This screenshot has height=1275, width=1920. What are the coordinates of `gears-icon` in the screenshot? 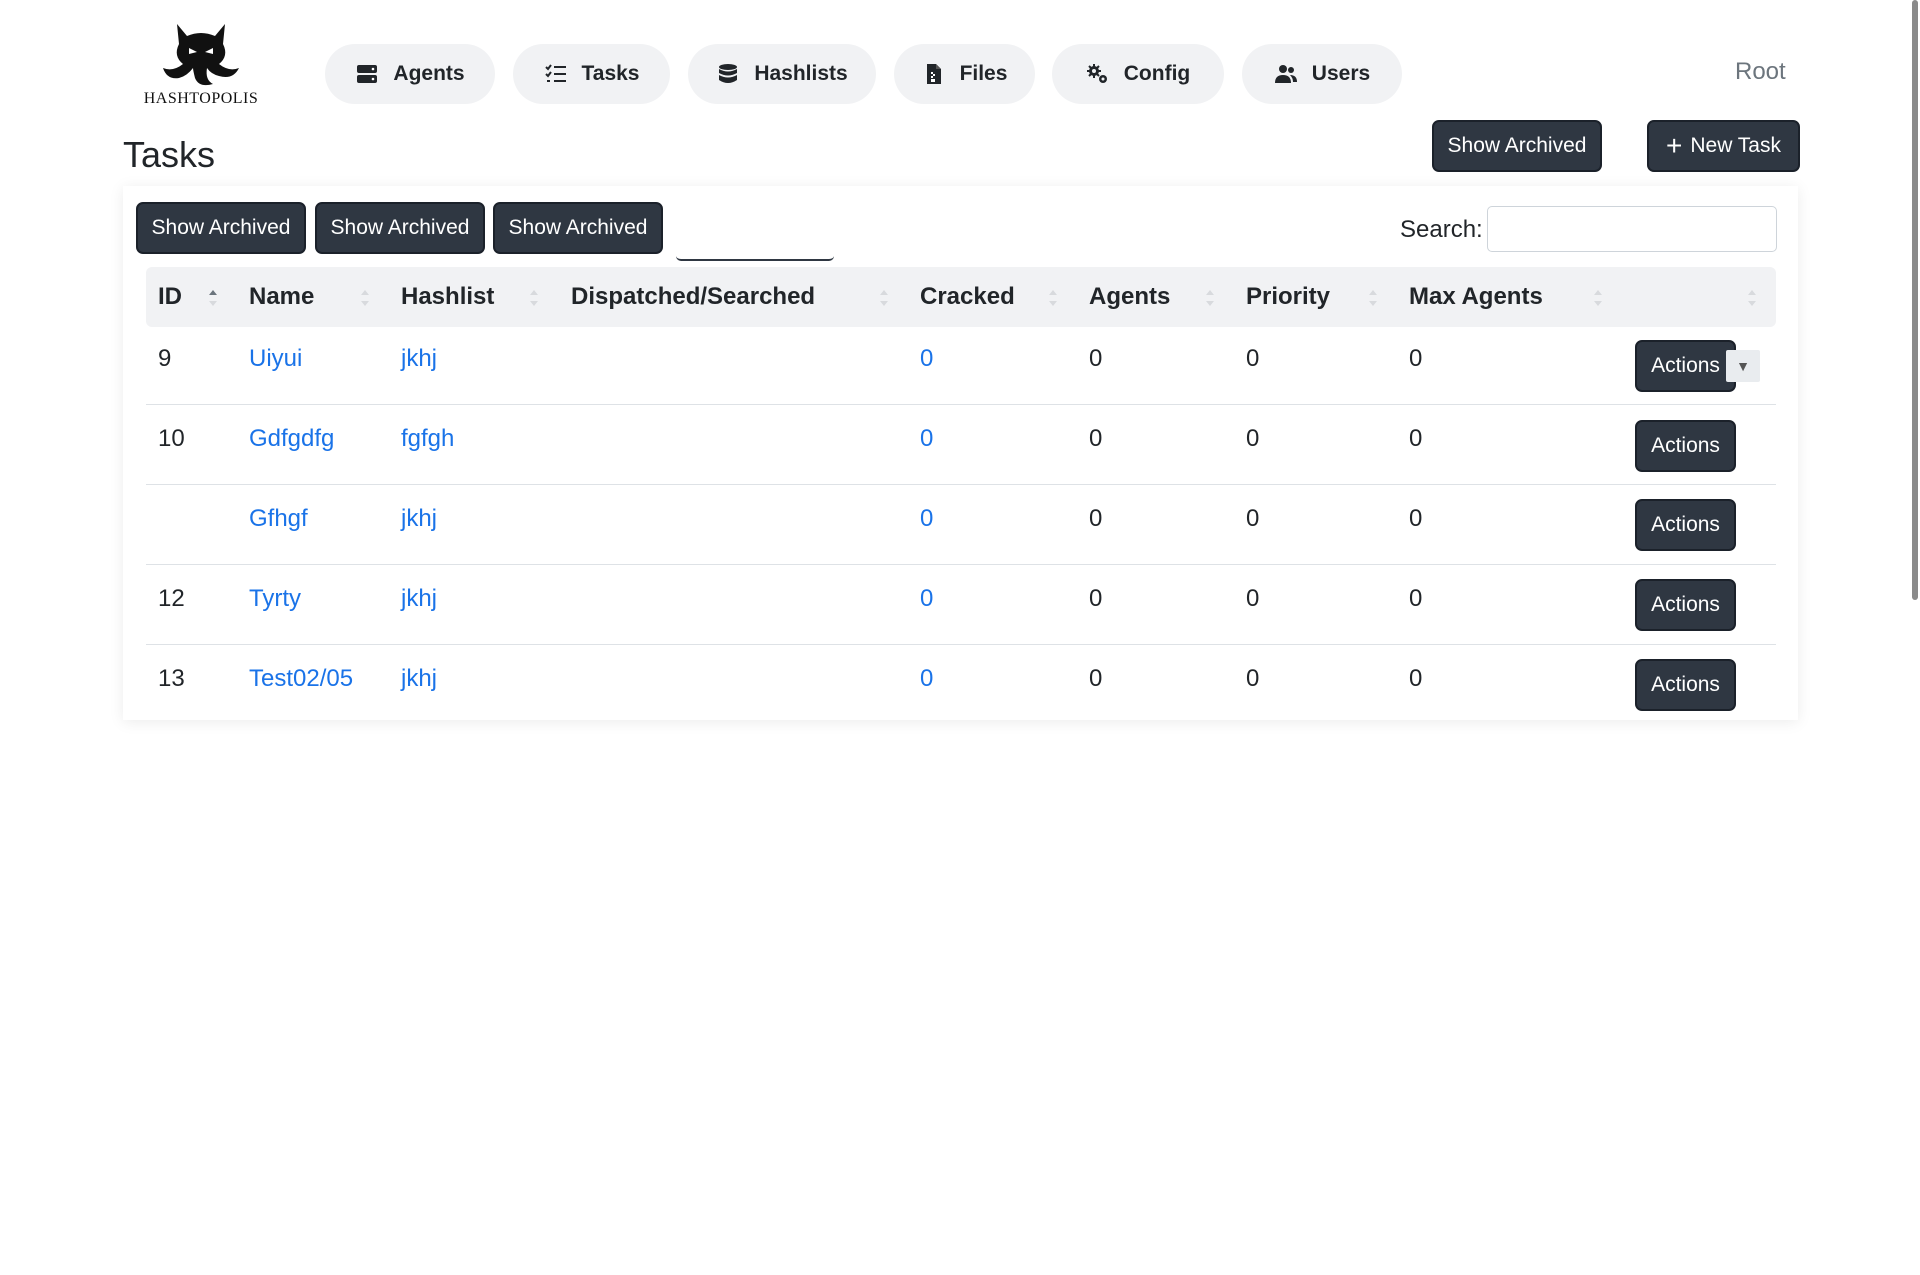 It's located at (1096, 73).